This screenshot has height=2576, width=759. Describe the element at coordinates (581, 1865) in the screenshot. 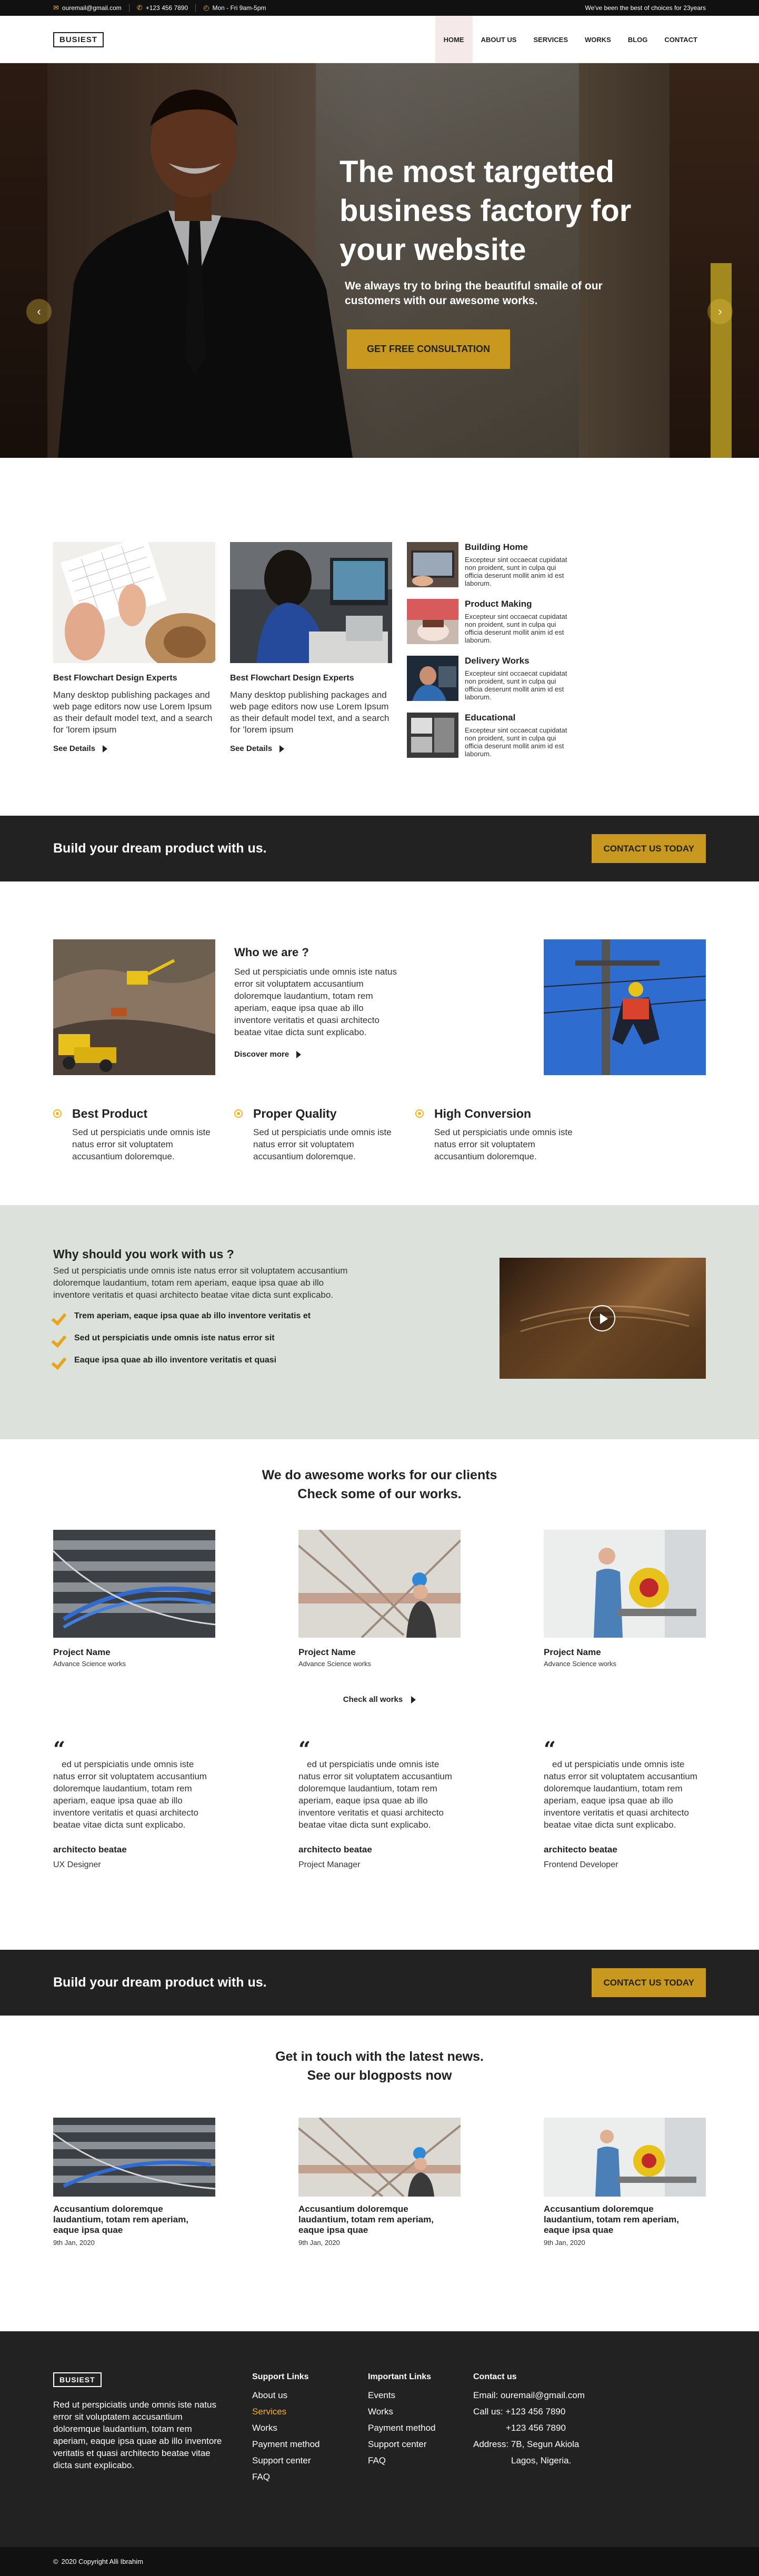

I see `testimonial-role: Frontend Developer` at that location.